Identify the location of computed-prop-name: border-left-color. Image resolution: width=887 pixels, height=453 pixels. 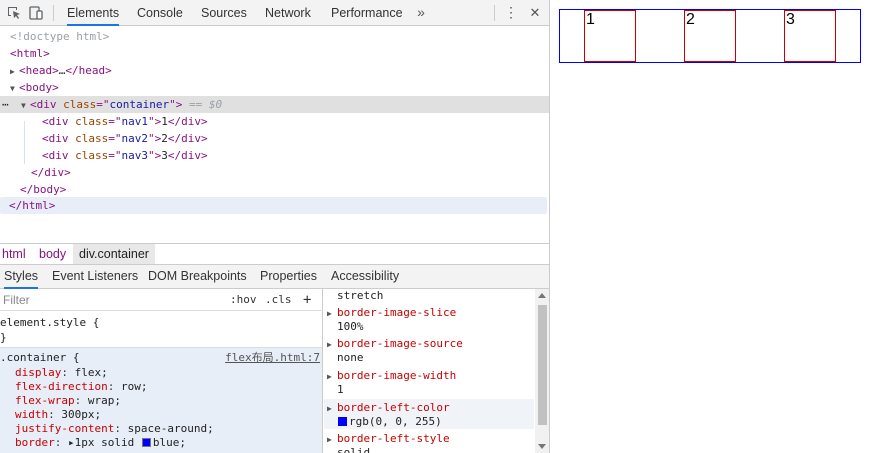
(393, 407).